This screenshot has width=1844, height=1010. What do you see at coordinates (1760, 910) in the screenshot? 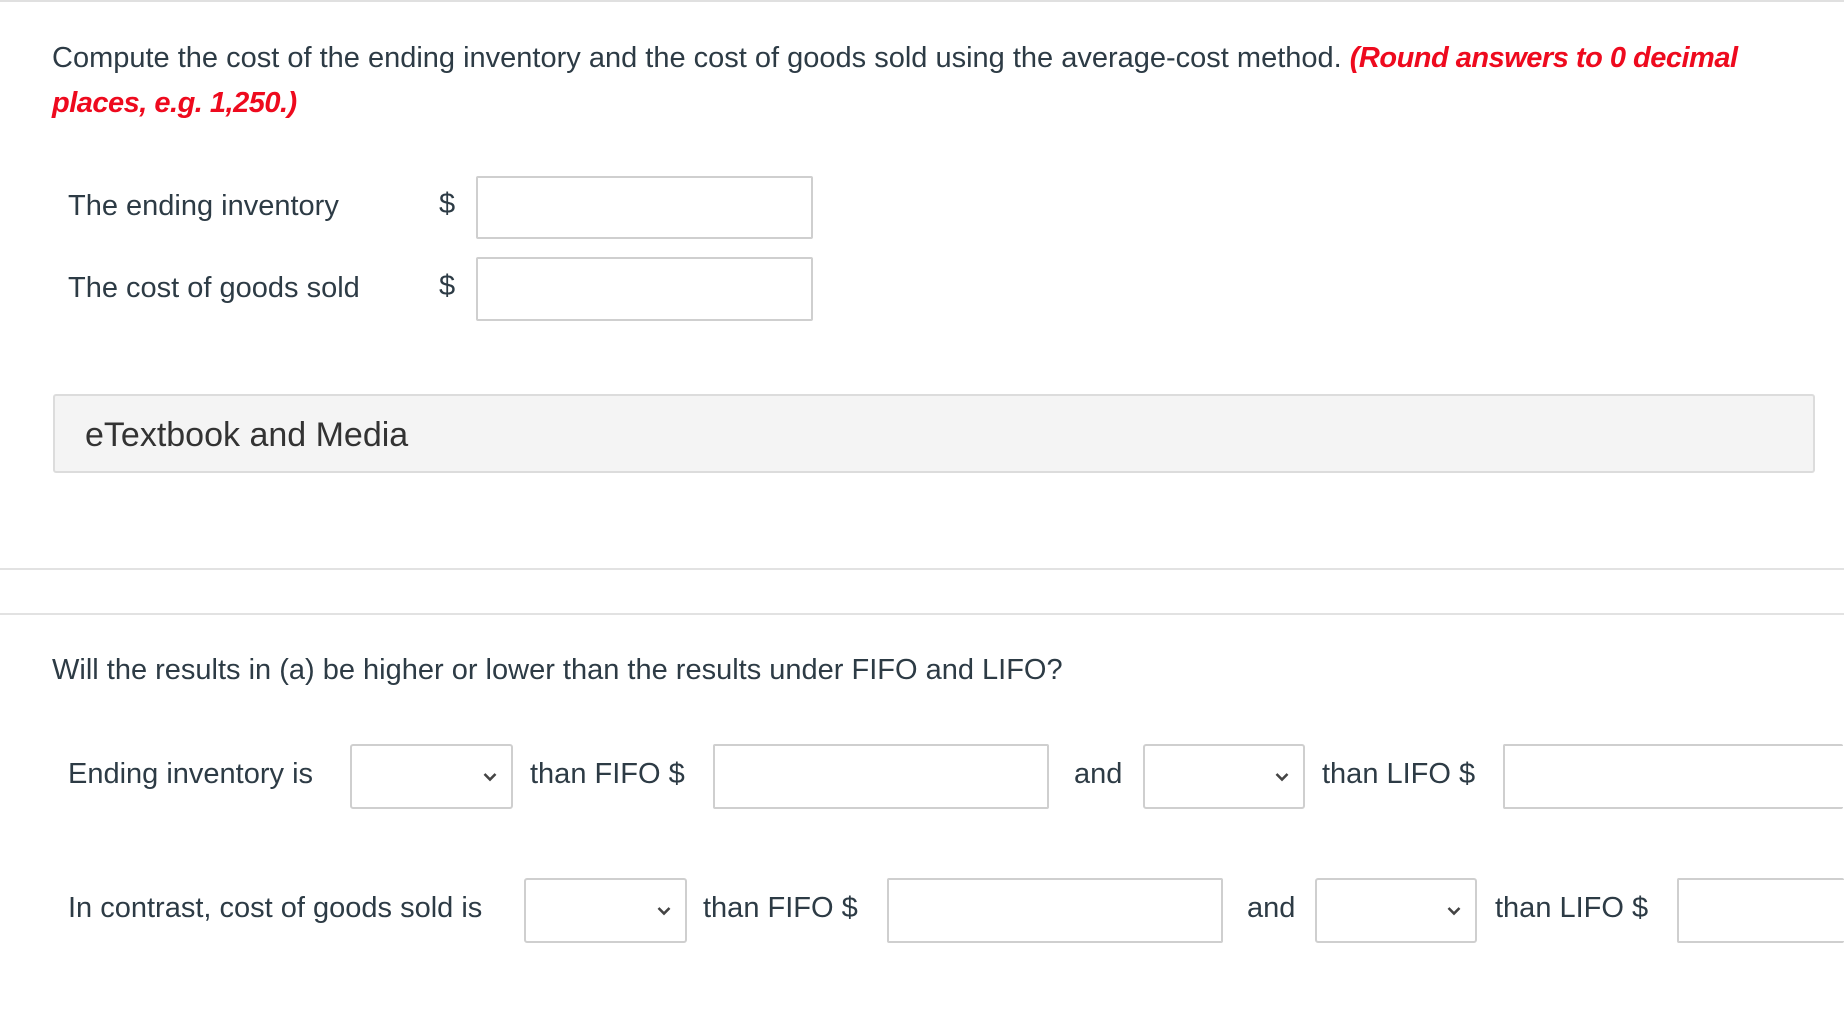
I see `cogs-lifo-input` at bounding box center [1760, 910].